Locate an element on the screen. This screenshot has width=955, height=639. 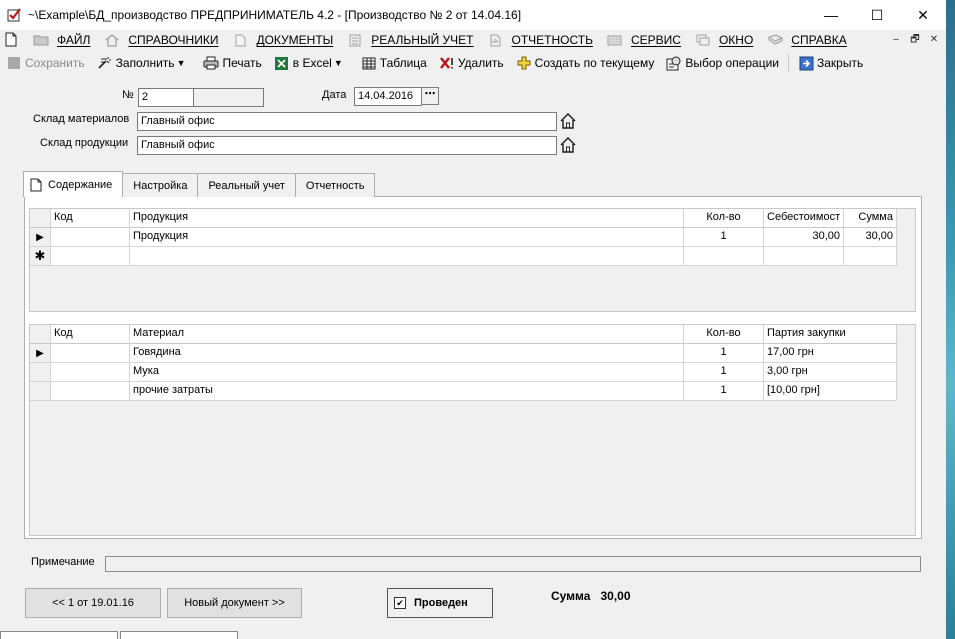
close-window-button: ✕ is located at coordinates (923, 15).